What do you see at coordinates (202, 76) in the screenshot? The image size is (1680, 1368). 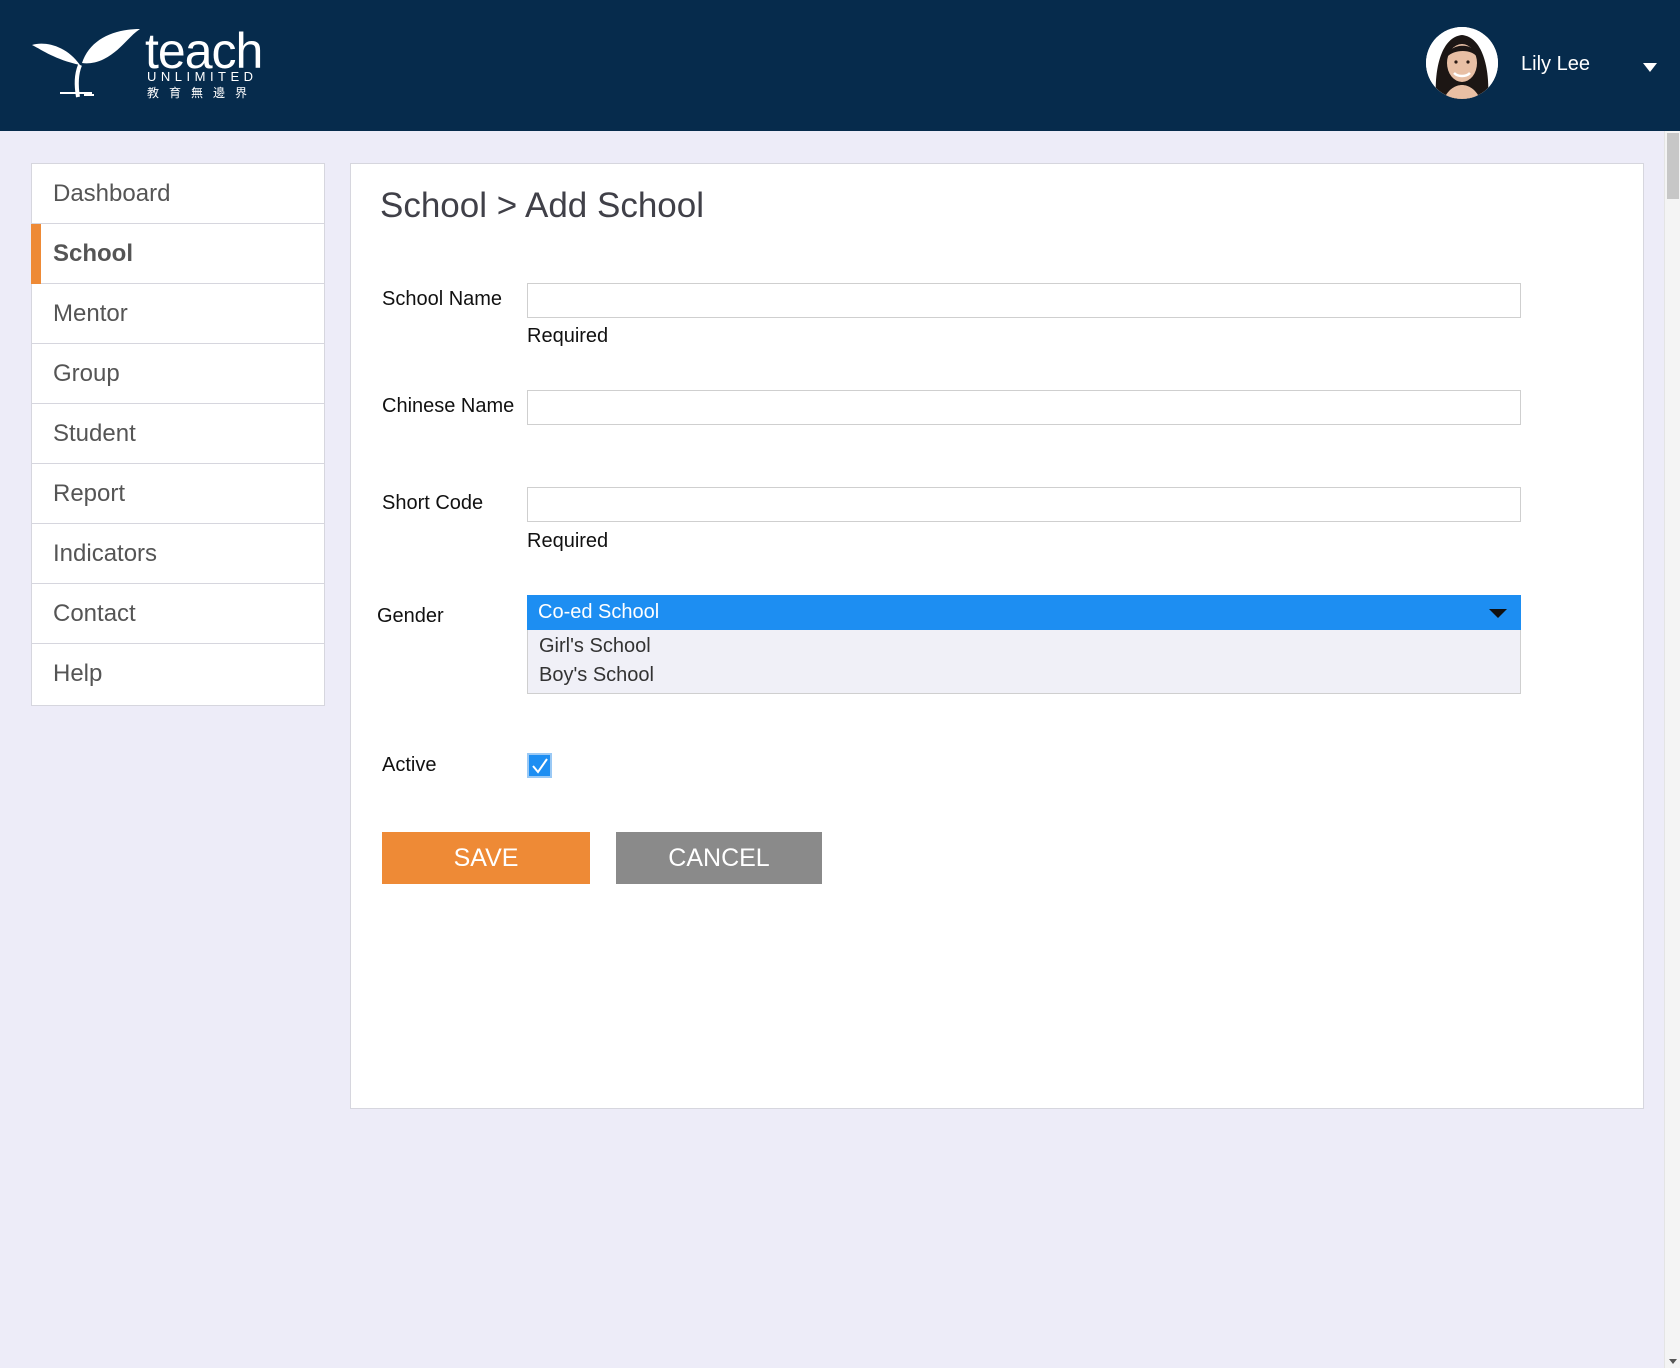 I see `logo-subtitle: UNLIMITED` at bounding box center [202, 76].